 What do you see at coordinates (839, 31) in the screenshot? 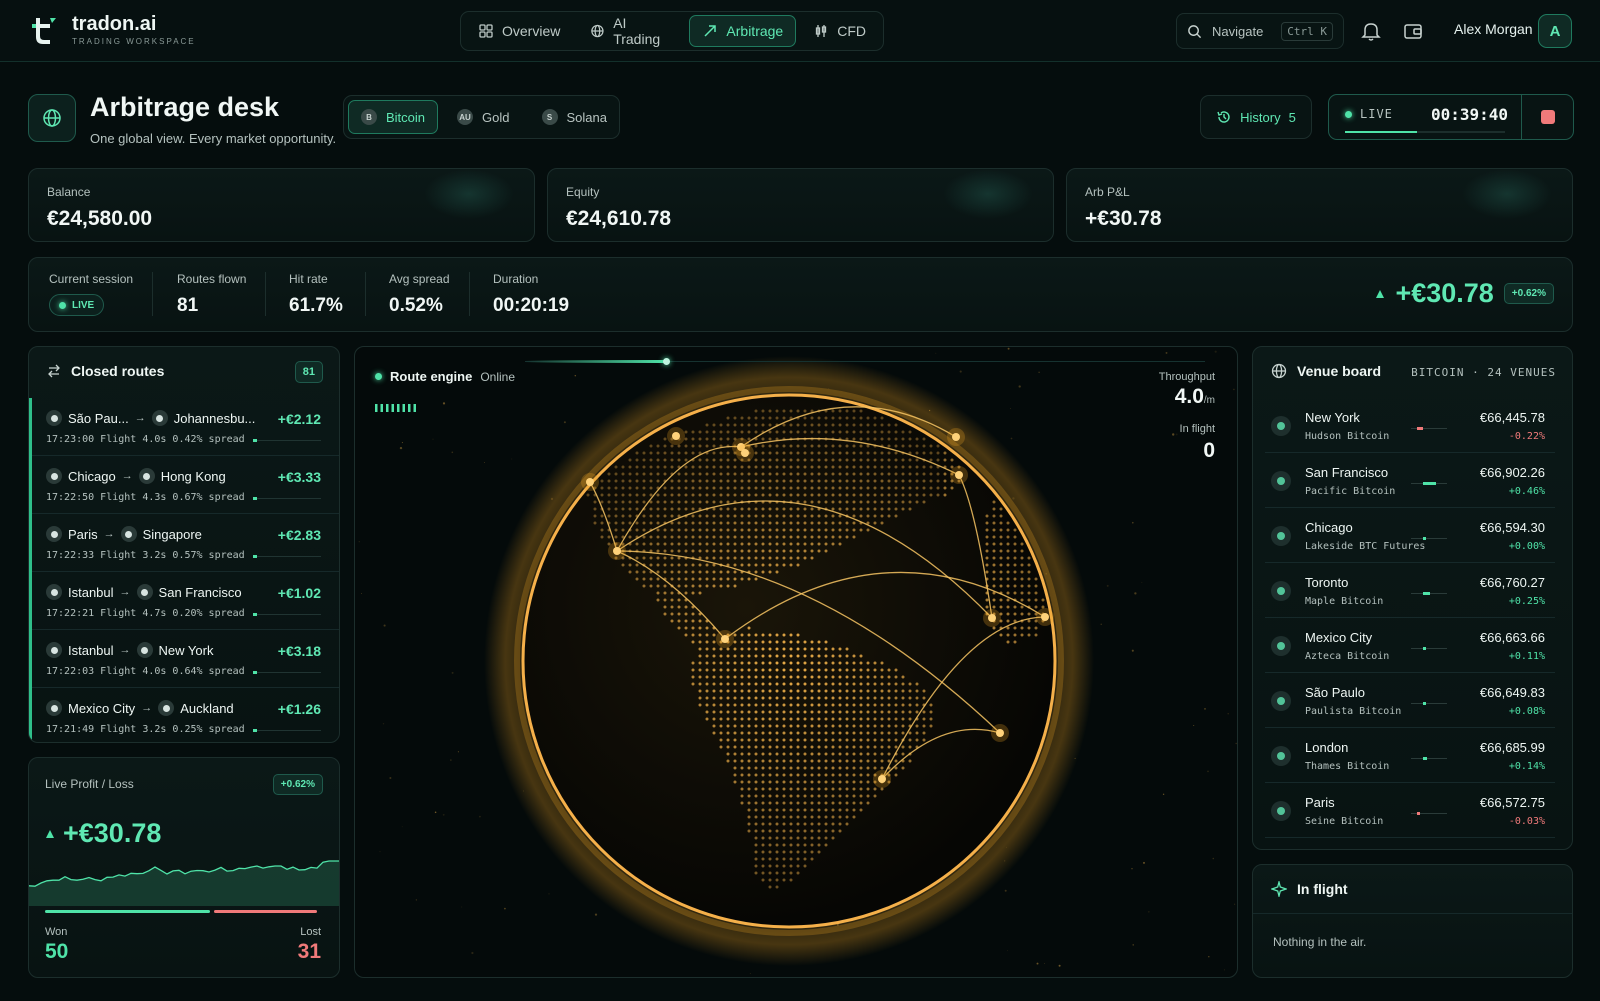
I see `tab-cfd: CFD` at bounding box center [839, 31].